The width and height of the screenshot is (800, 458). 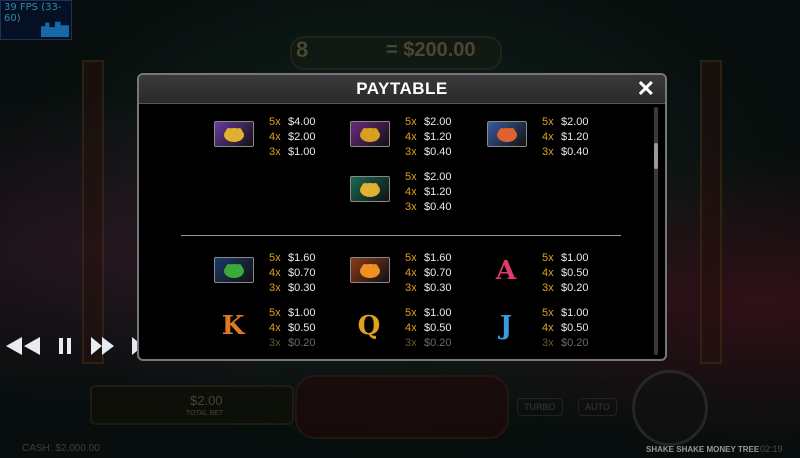 I want to click on symbol-letter: A, so click(x=506, y=271).